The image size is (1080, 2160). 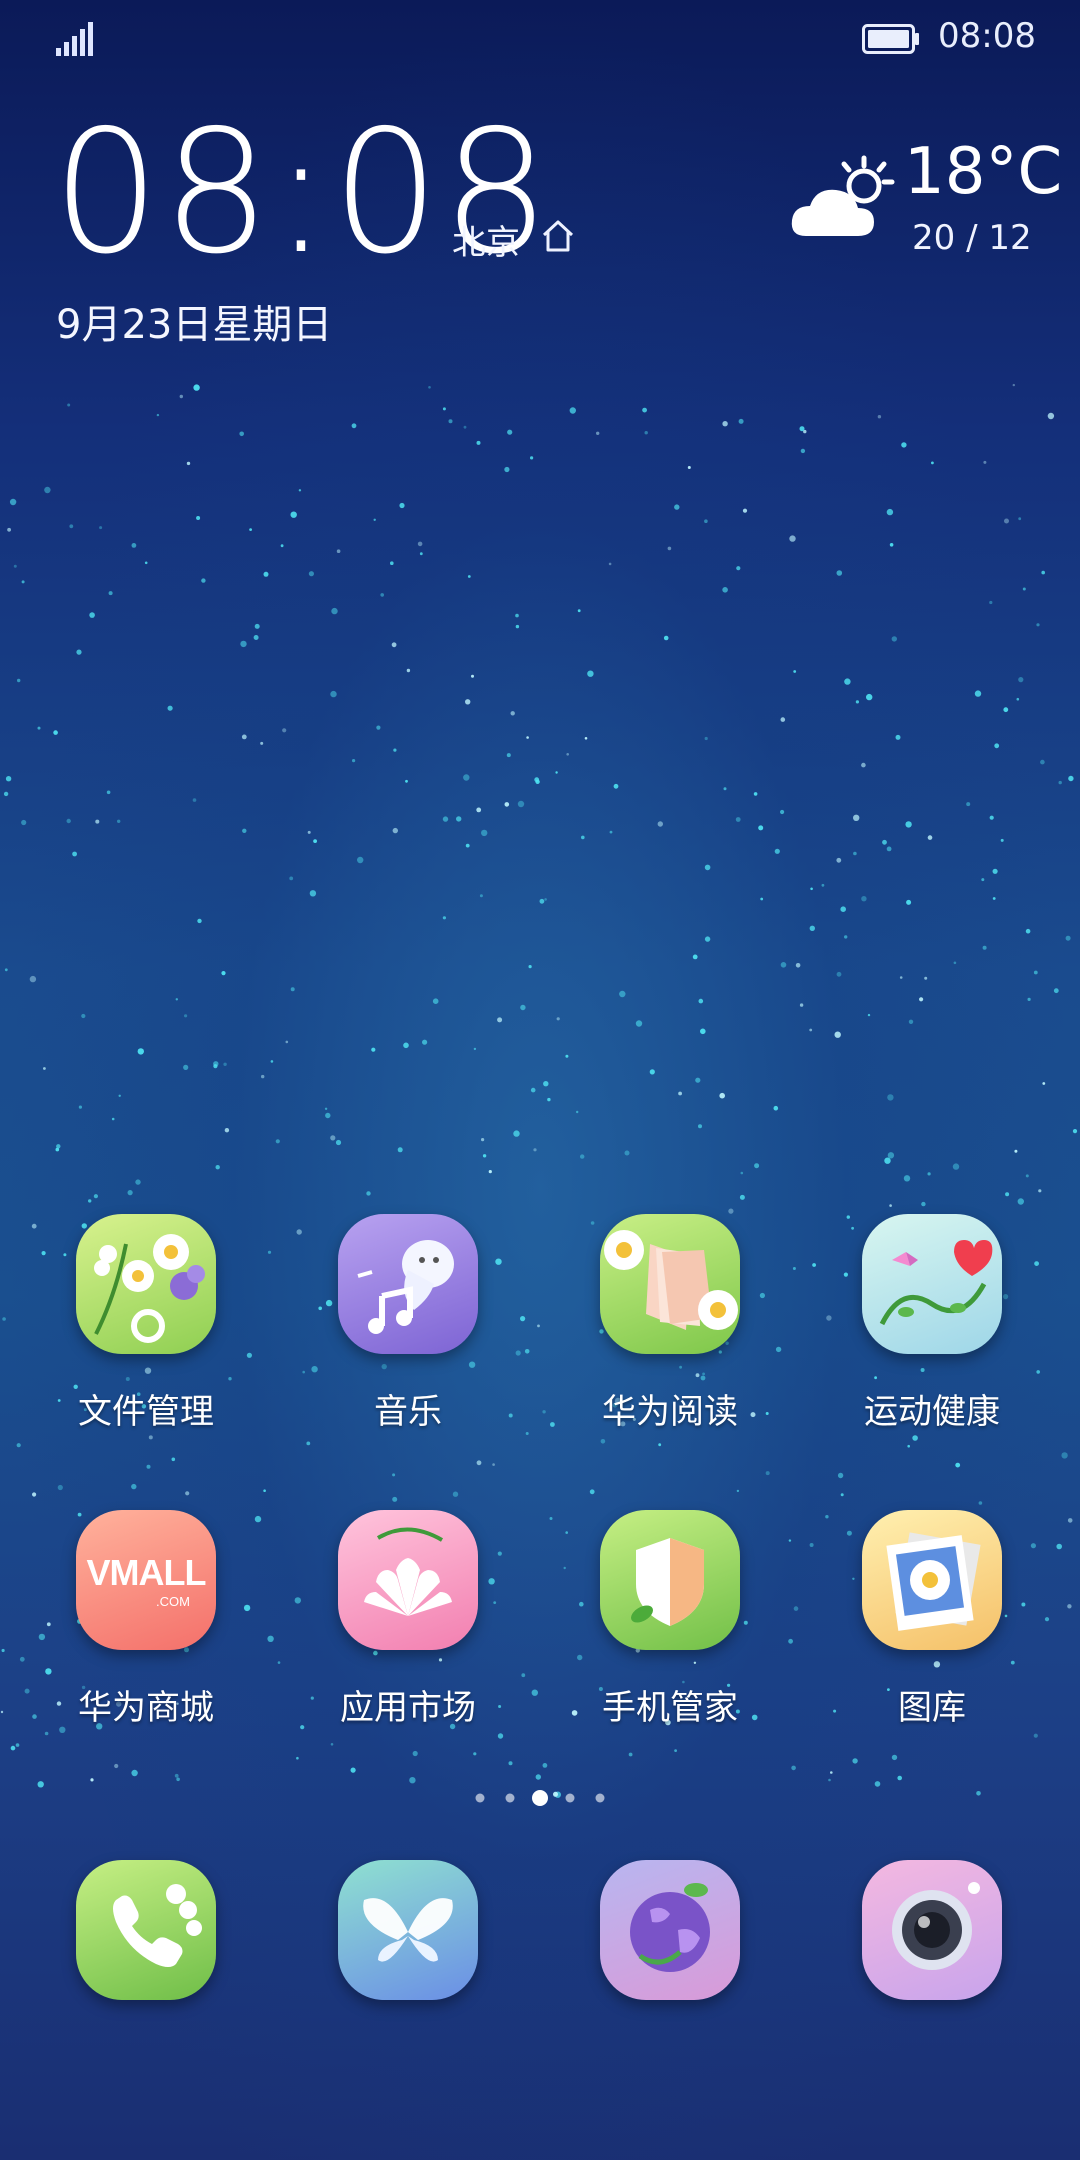 I want to click on page-indicator, so click(x=540, y=1798).